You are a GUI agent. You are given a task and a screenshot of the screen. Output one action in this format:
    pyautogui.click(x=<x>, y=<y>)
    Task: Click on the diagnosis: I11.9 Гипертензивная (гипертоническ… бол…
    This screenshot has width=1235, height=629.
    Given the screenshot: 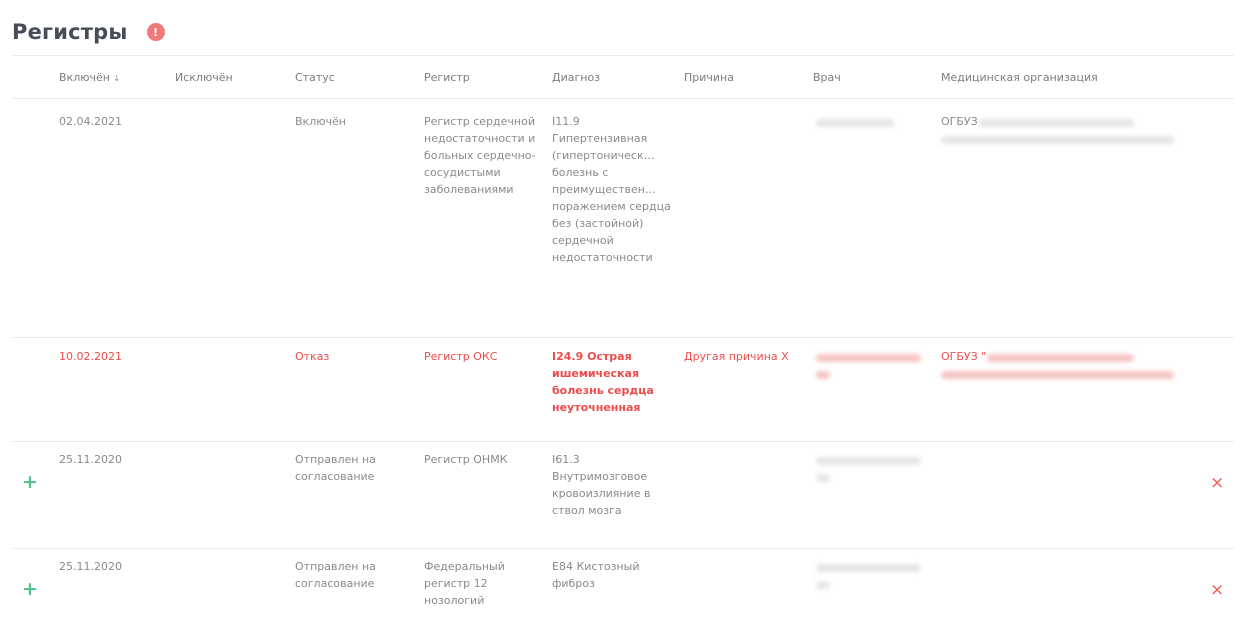 What is the action you would take?
    pyautogui.click(x=611, y=189)
    